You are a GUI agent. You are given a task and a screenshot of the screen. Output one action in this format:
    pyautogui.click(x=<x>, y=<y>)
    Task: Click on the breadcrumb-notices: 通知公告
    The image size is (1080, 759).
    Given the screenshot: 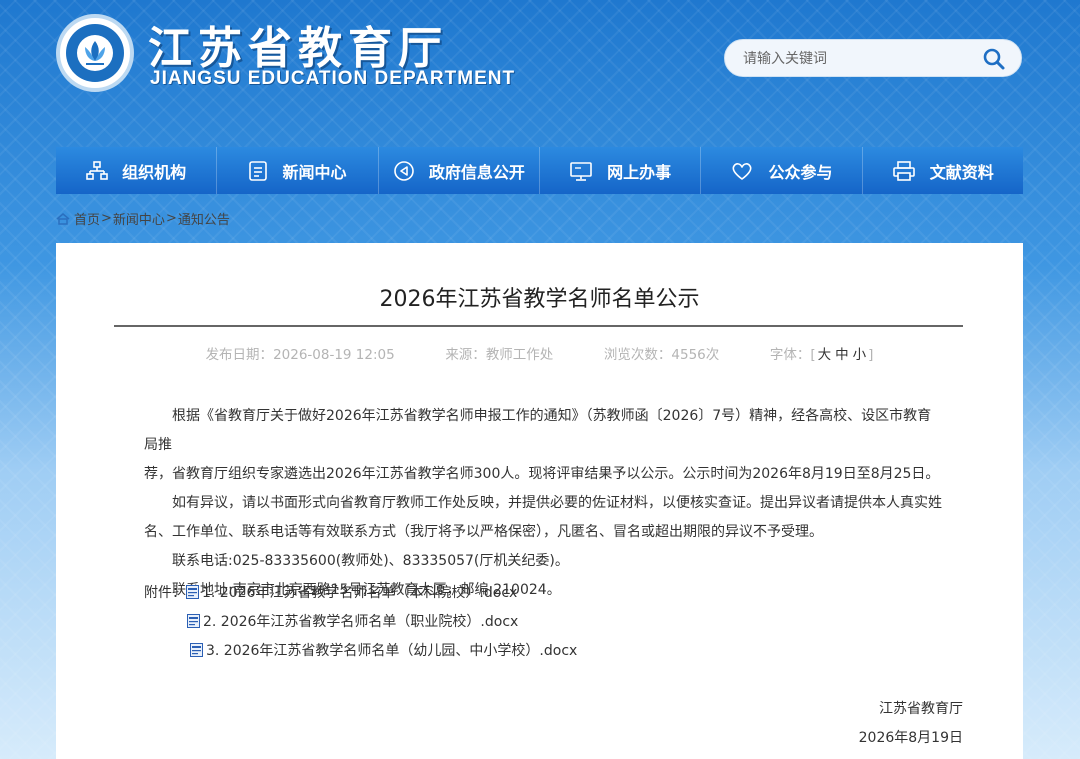 What is the action you would take?
    pyautogui.click(x=204, y=218)
    